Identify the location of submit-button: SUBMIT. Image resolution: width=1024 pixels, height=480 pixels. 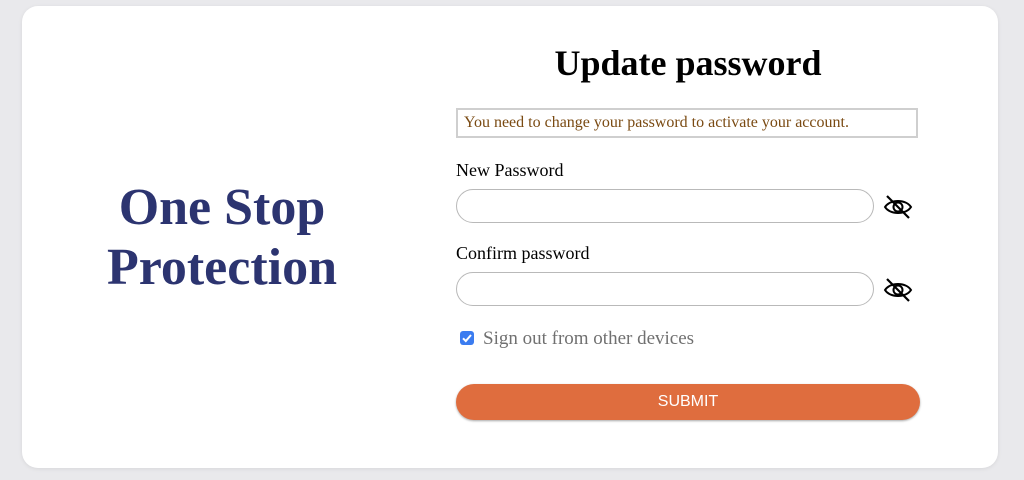
(688, 402).